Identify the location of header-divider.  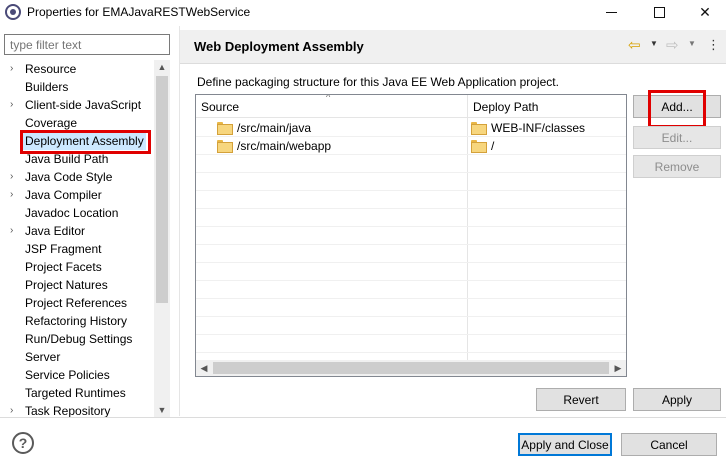
(453, 63).